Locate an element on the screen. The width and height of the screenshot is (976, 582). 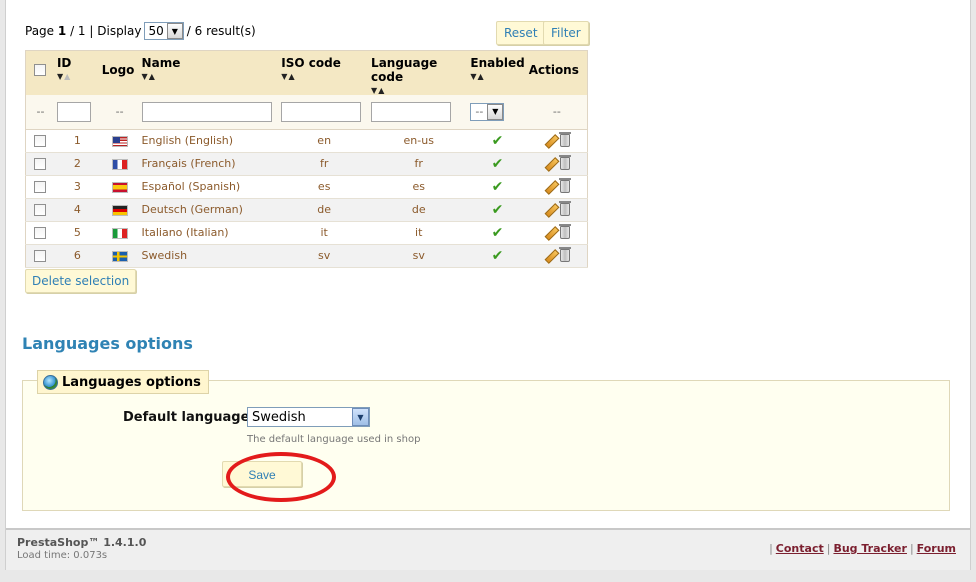
save-button: Save is located at coordinates (262, 474).